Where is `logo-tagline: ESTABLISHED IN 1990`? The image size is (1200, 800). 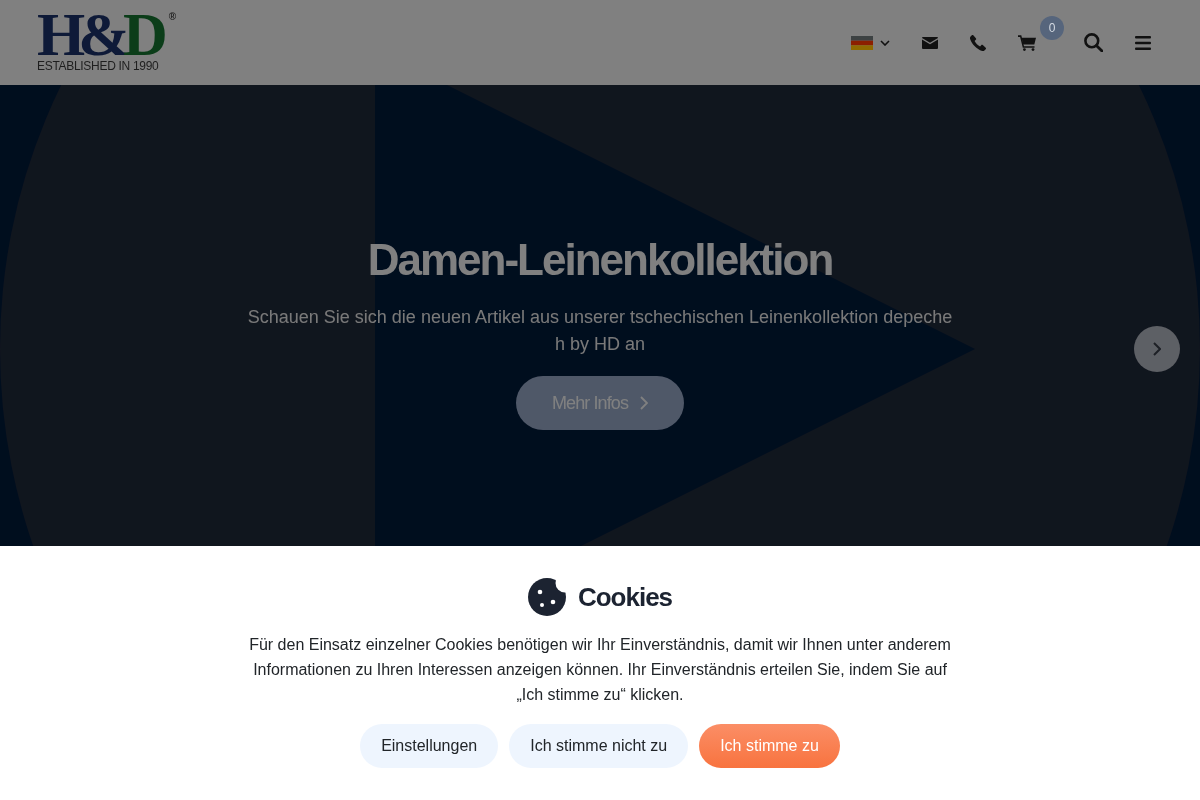 logo-tagline: ESTABLISHED IN 1990 is located at coordinates (98, 66).